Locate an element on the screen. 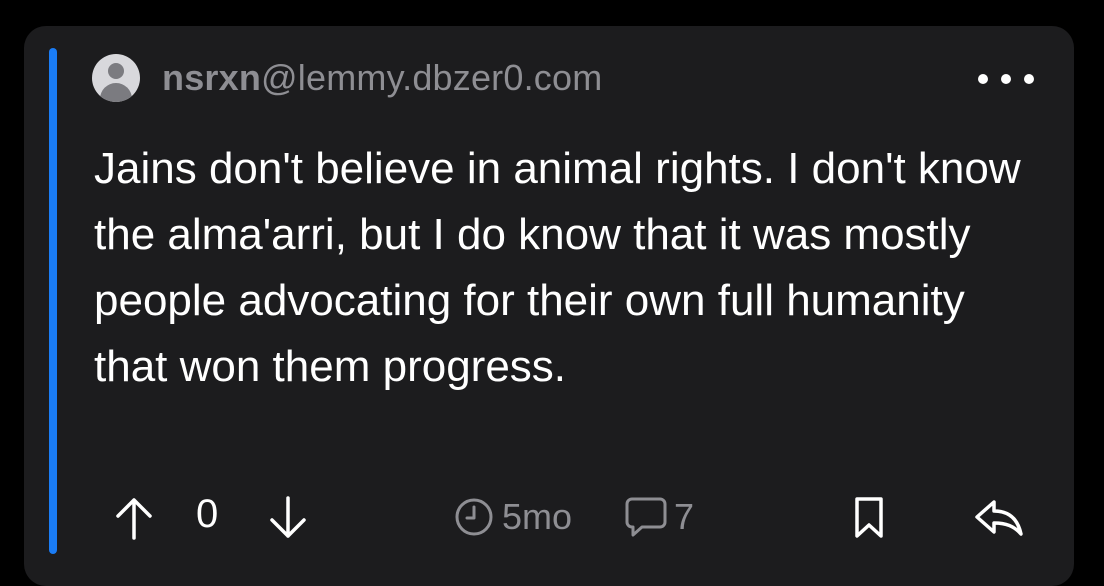  more-options-button is located at coordinates (1006, 79).